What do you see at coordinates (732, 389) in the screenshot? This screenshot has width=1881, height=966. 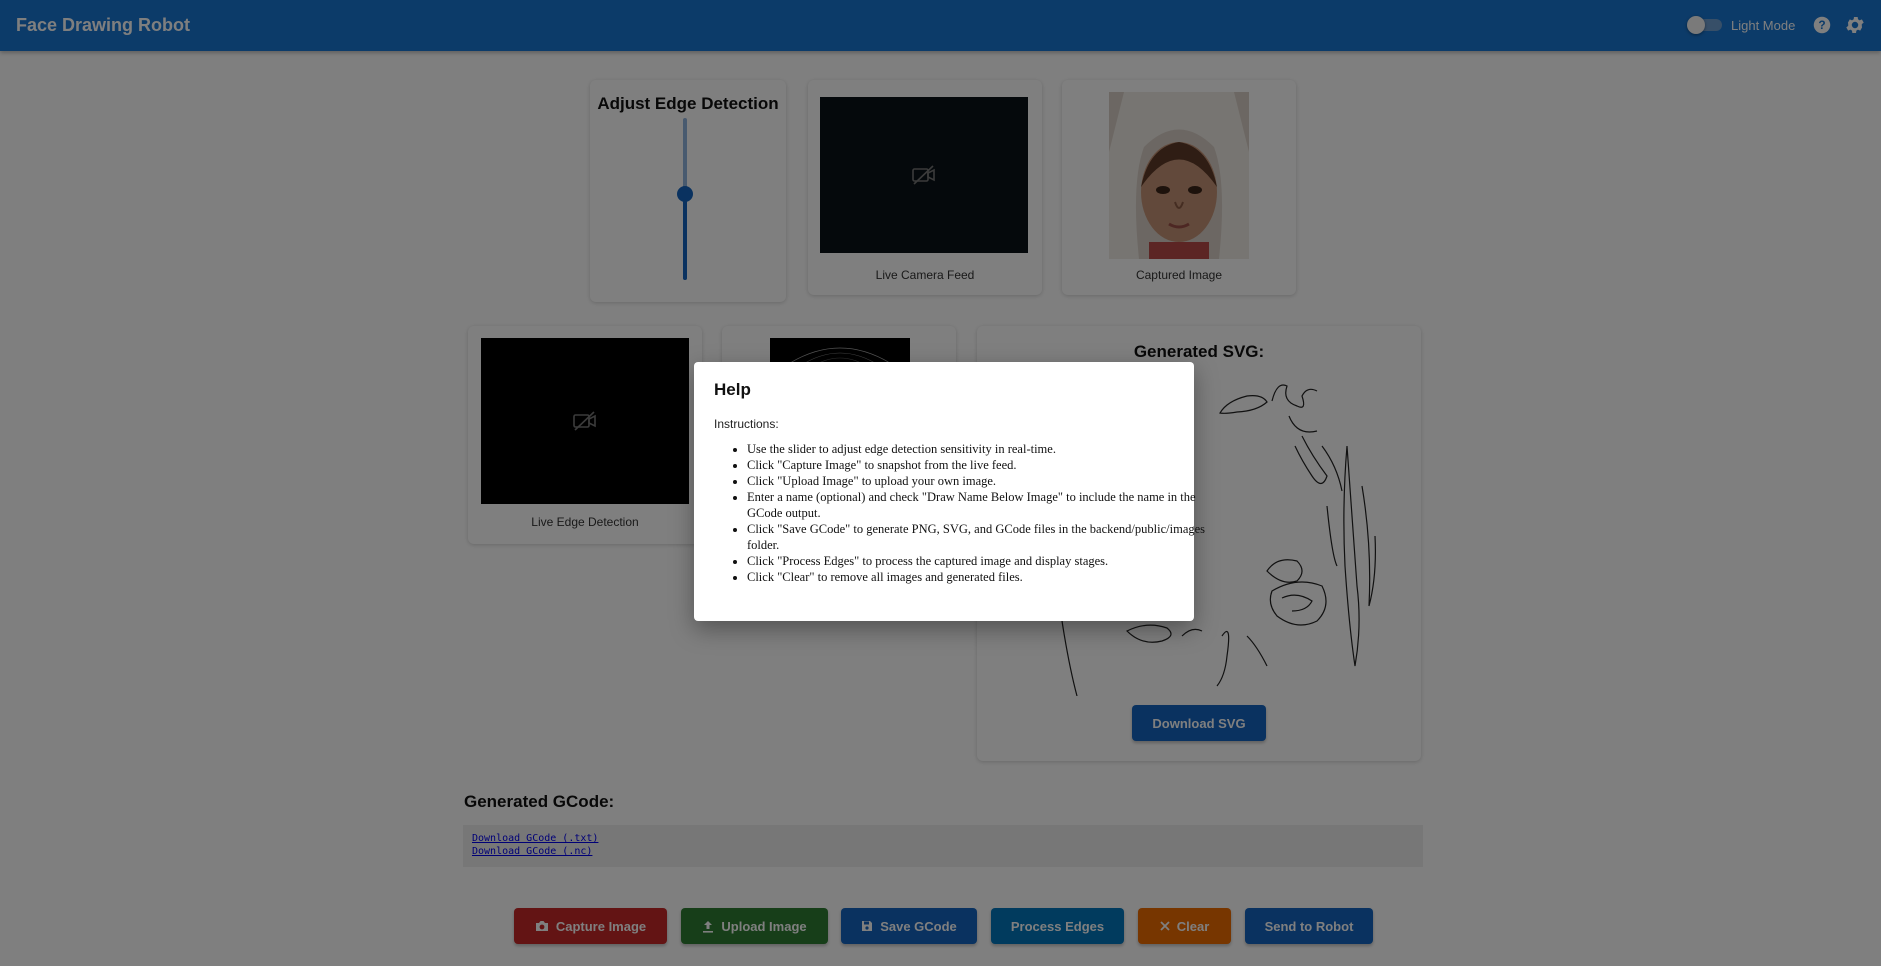 I see `help-dialog-title: Help` at bounding box center [732, 389].